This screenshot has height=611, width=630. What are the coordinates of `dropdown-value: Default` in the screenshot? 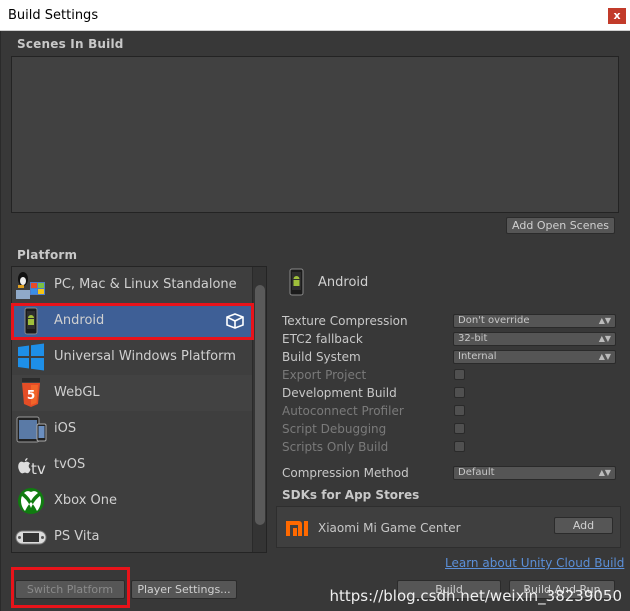 It's located at (476, 472).